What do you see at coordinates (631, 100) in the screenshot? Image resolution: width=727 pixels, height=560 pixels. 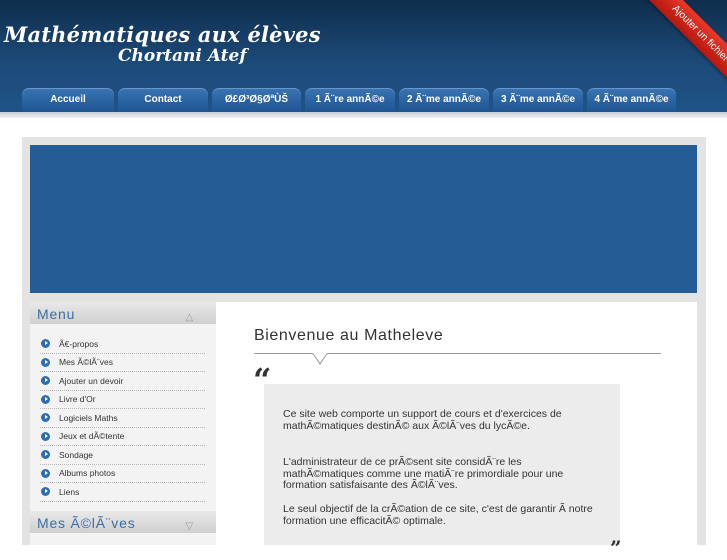 I see `tab-year-4: 4 Ã¨me annÃ©e` at bounding box center [631, 100].